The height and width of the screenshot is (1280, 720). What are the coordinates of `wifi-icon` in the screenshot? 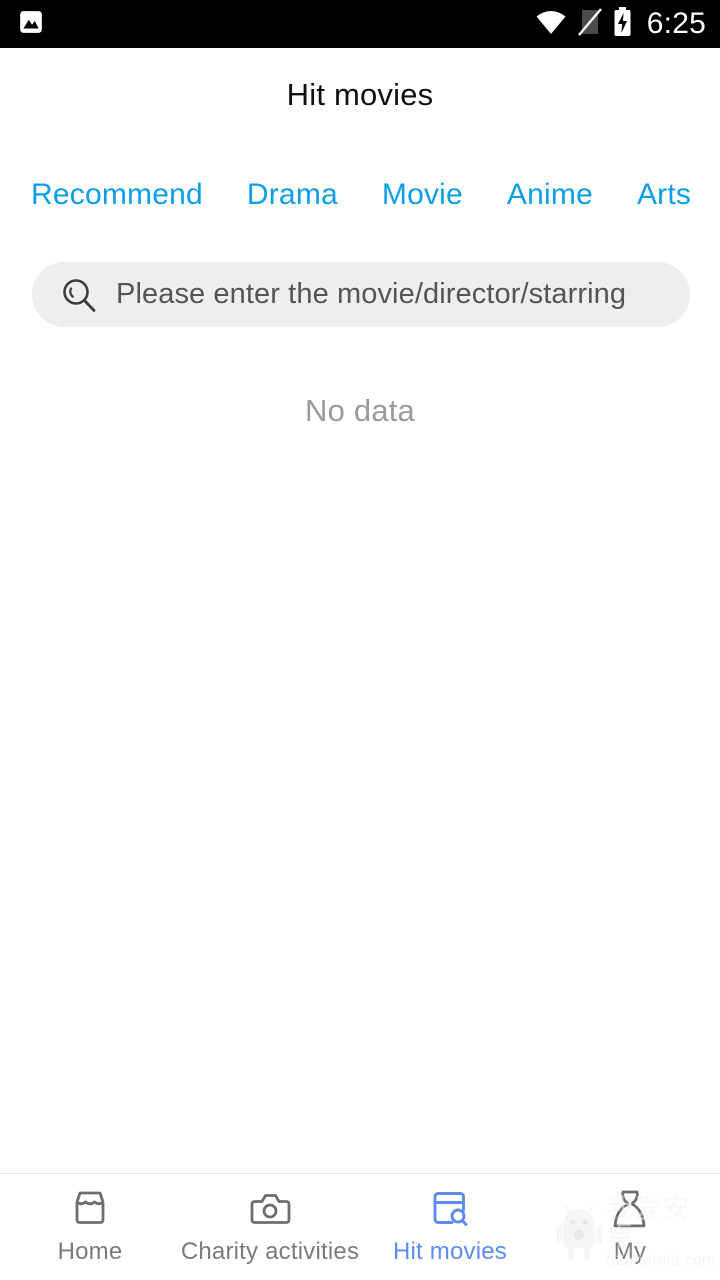 It's located at (551, 24).